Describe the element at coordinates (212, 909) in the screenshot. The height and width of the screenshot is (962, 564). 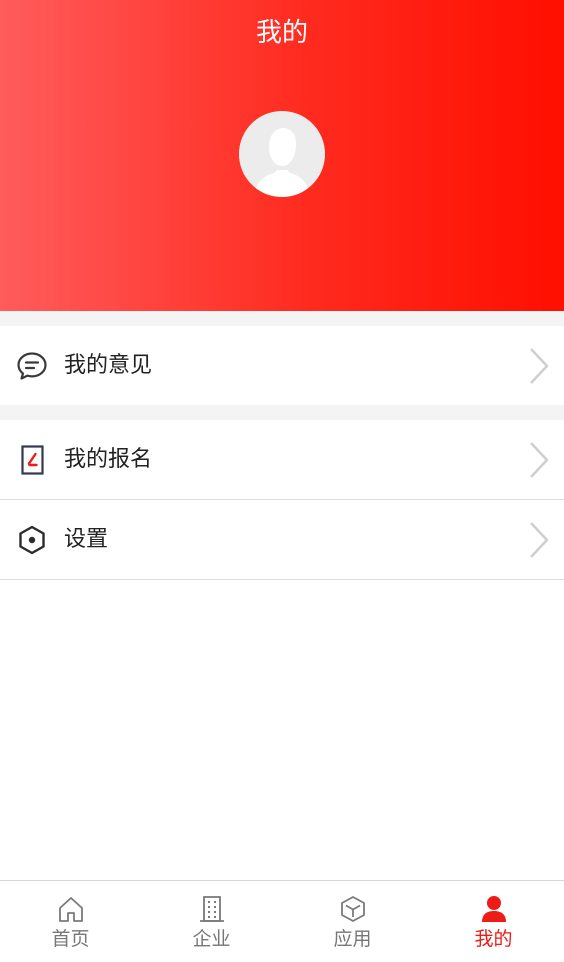
I see `building-icon` at that location.